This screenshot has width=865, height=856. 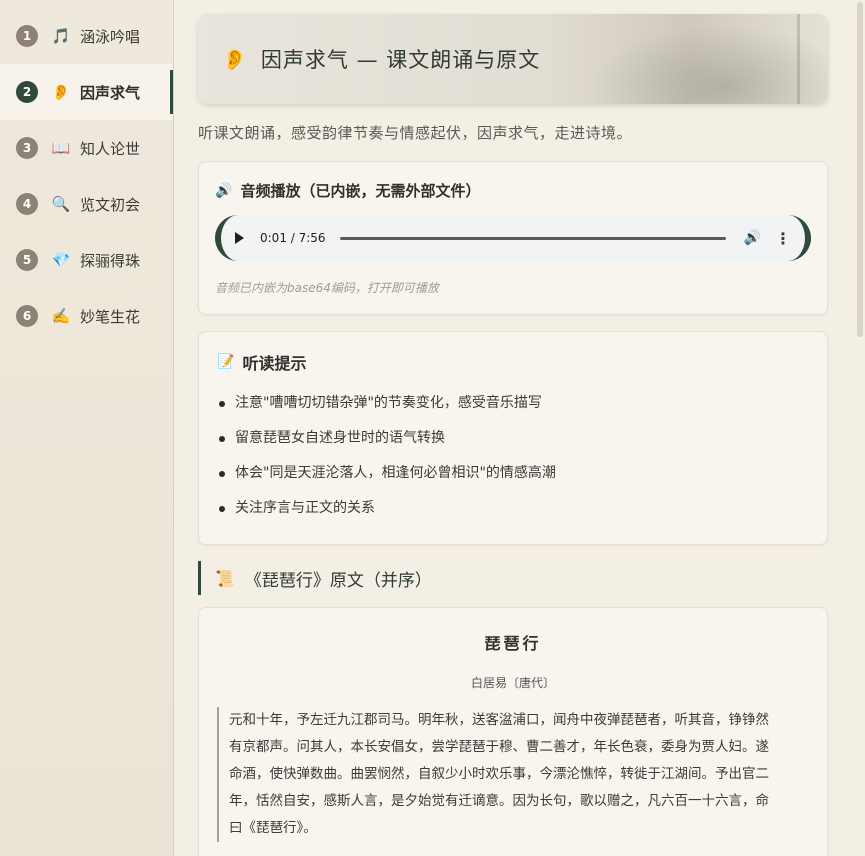 What do you see at coordinates (61, 204) in the screenshot?
I see `magnifier-icon: 🔍` at bounding box center [61, 204].